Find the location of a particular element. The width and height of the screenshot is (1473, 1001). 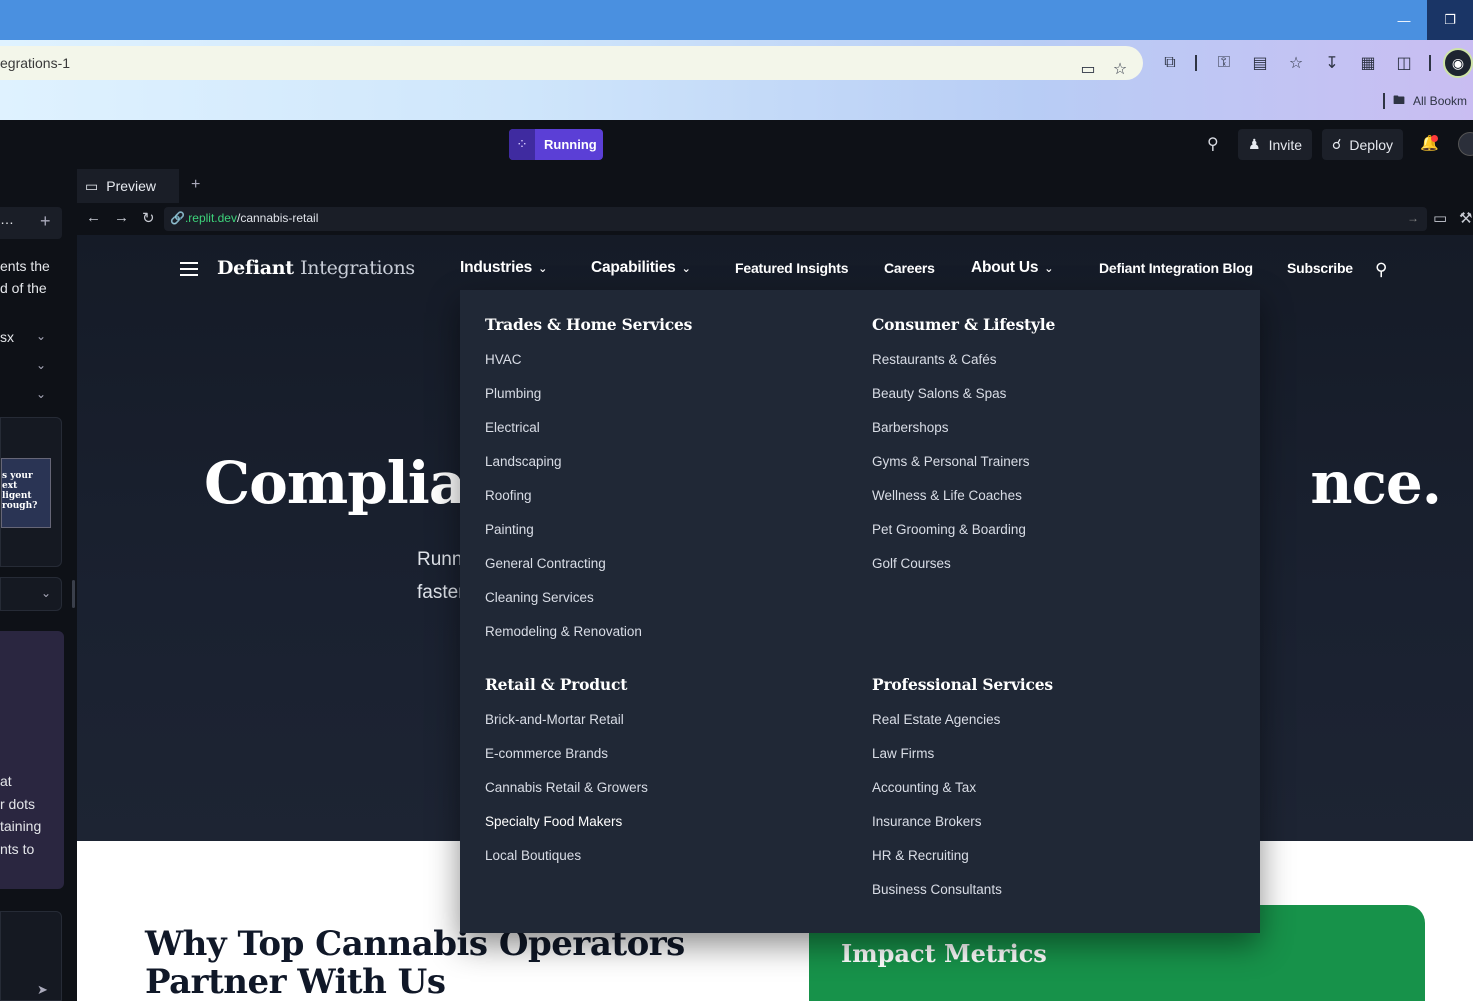

bookmarks-bar: 🖿 All Bookm is located at coordinates (1425, 101).